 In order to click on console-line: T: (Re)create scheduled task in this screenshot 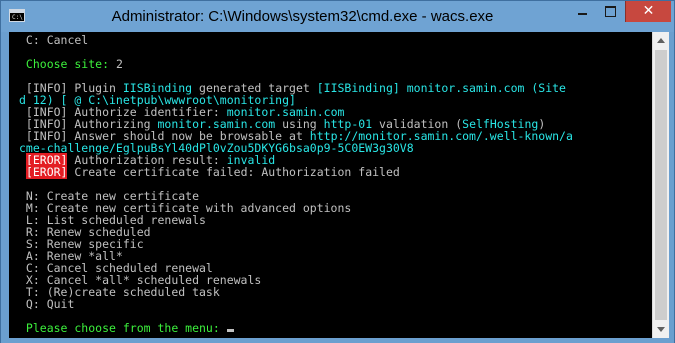, I will do `click(296, 292)`.